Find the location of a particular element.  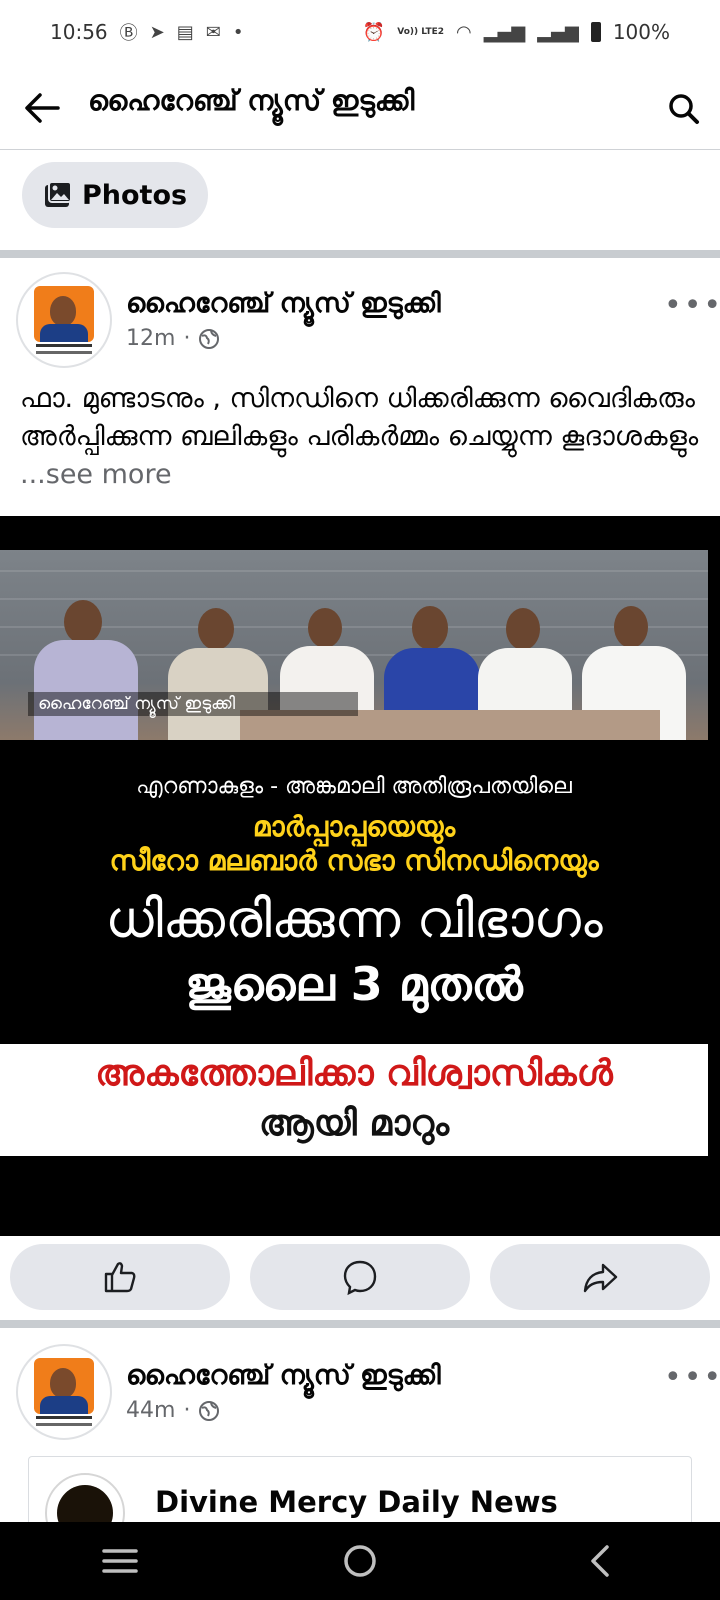

image-line-7: ആയി മാറും is located at coordinates (354, 1123).